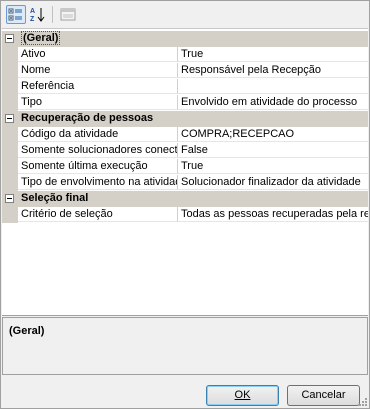  Describe the element at coordinates (273, 214) in the screenshot. I see `property-value: Todas as pessoas recuperadas pela reg` at that location.